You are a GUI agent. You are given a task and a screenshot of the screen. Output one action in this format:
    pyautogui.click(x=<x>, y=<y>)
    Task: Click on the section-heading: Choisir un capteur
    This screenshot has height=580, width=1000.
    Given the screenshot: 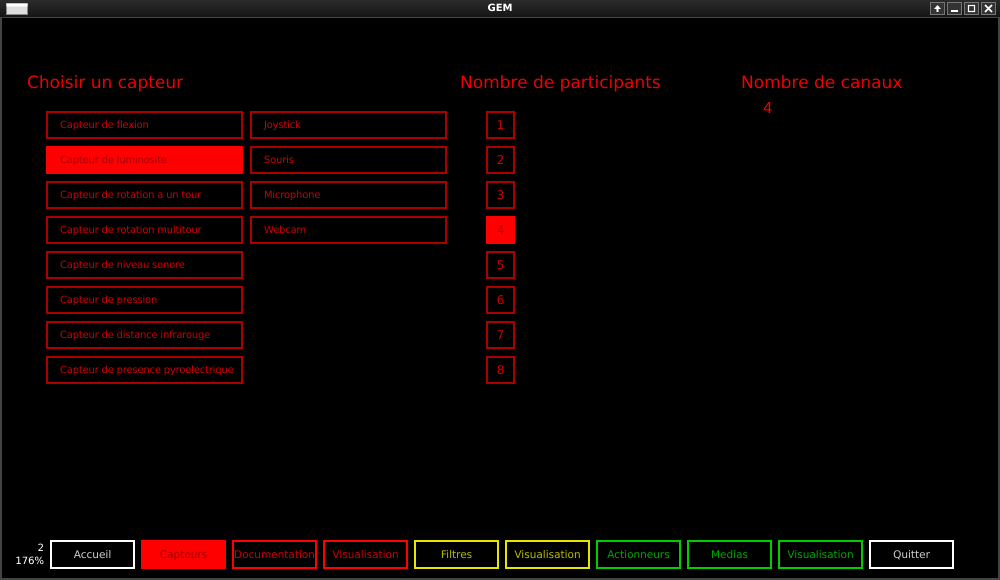 What is the action you would take?
    pyautogui.click(x=105, y=83)
    